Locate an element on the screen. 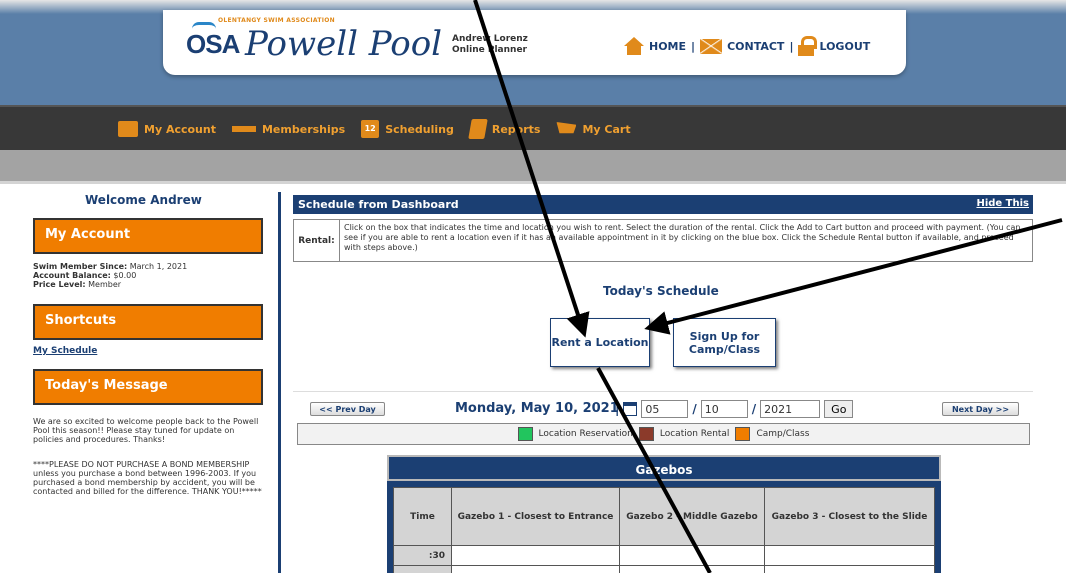 This screenshot has height=573, width=1066. legend-swatch-rental is located at coordinates (646, 434).